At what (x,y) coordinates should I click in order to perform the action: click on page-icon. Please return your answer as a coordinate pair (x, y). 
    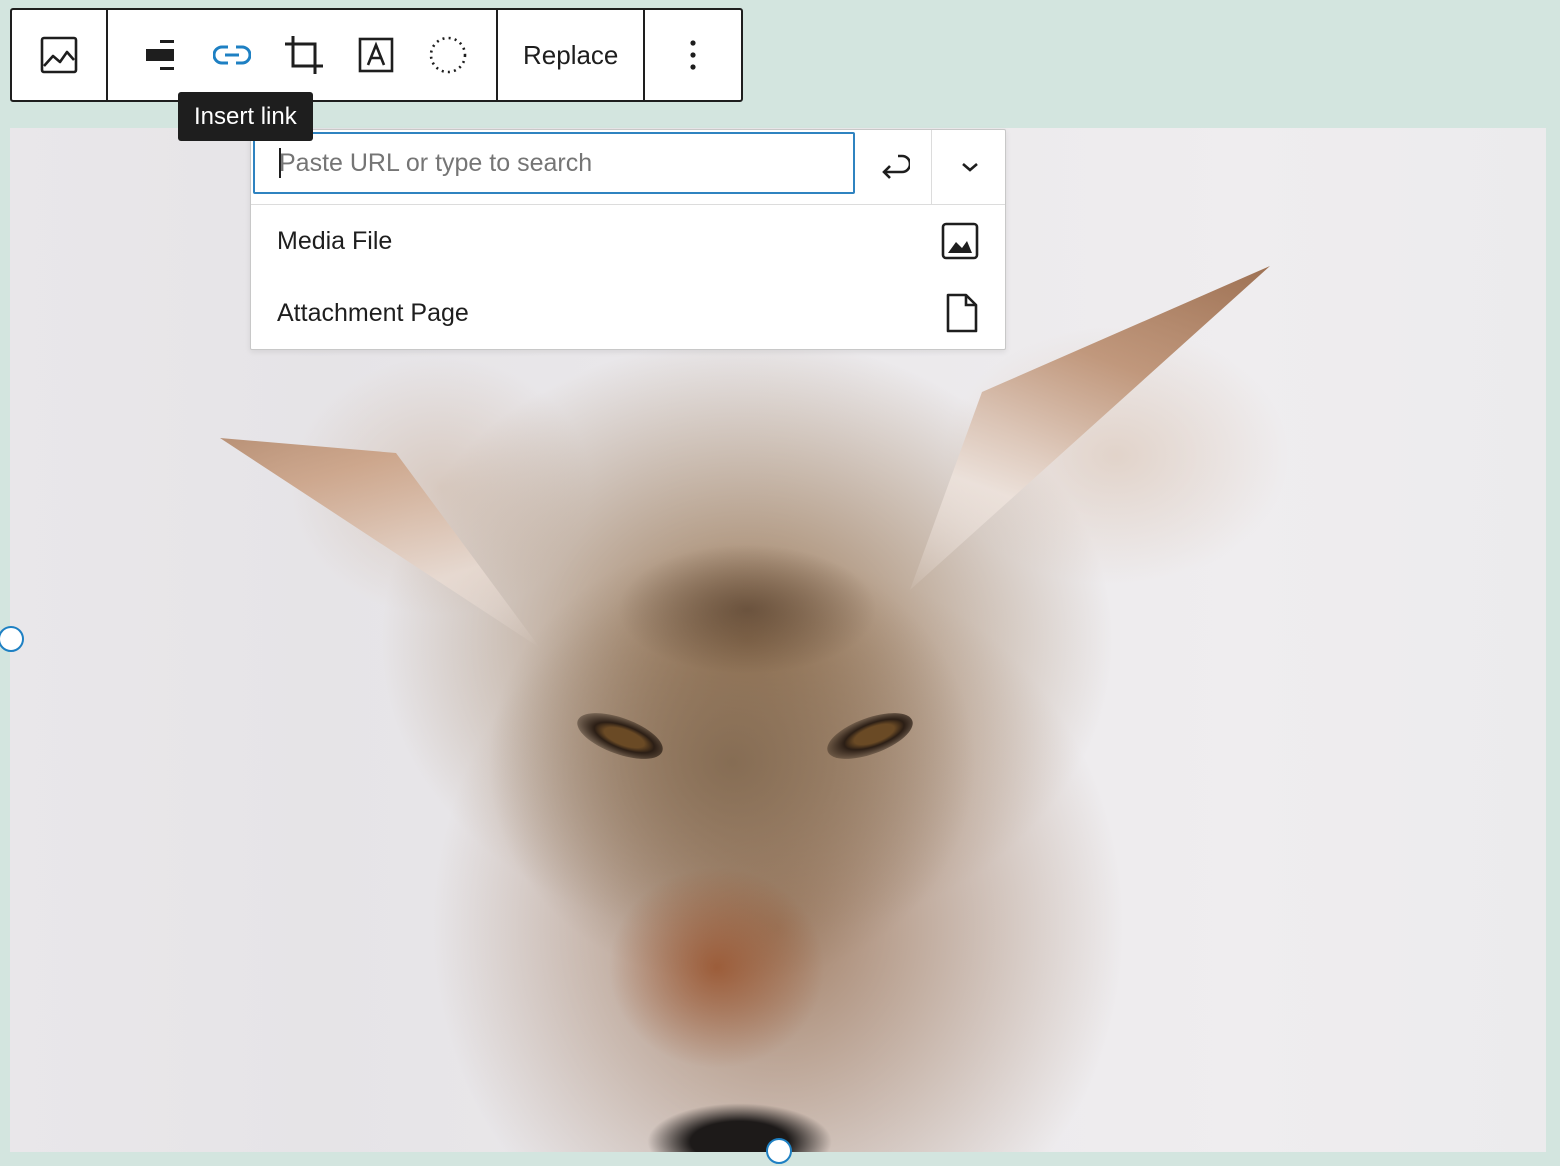
    Looking at the image, I should click on (962, 313).